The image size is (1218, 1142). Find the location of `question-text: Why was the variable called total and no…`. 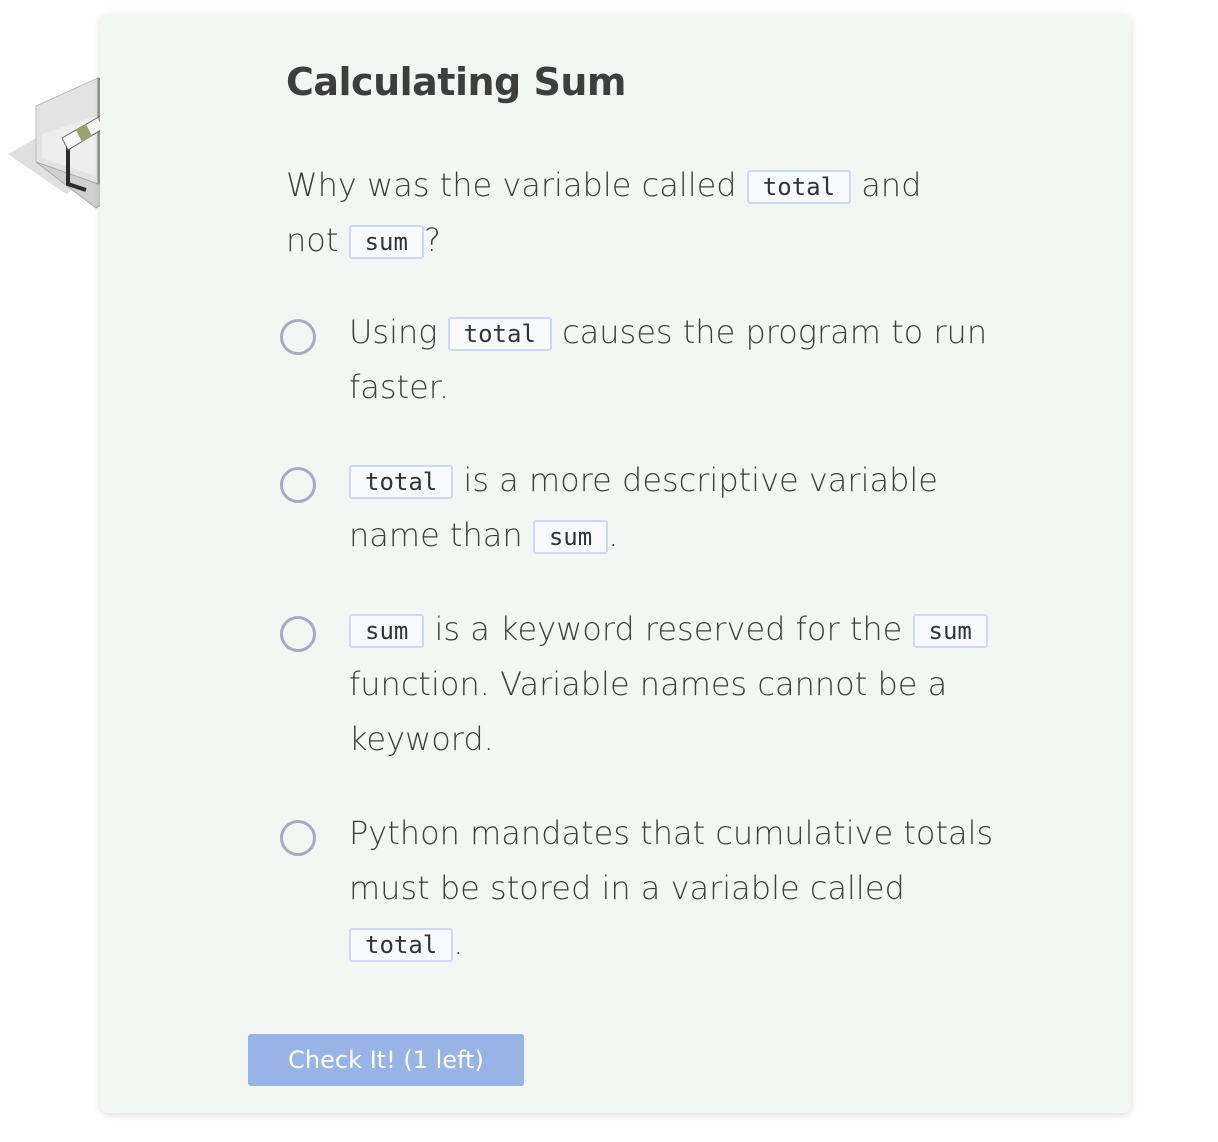

question-text: Why was the variable called total and no… is located at coordinates (604, 212).